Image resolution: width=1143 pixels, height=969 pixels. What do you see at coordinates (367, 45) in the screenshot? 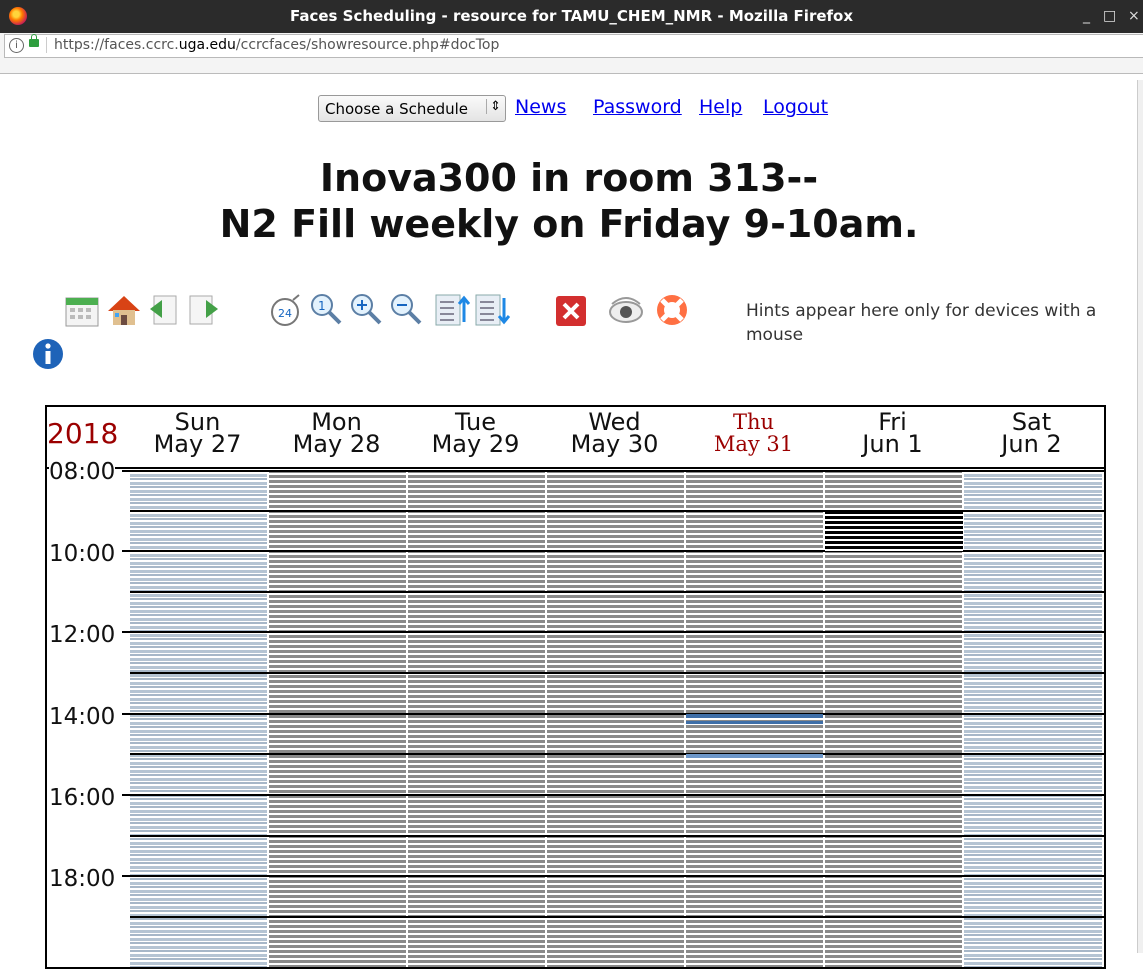
I see `url-path: /ccrcfaces/showresource.php#docTop` at bounding box center [367, 45].